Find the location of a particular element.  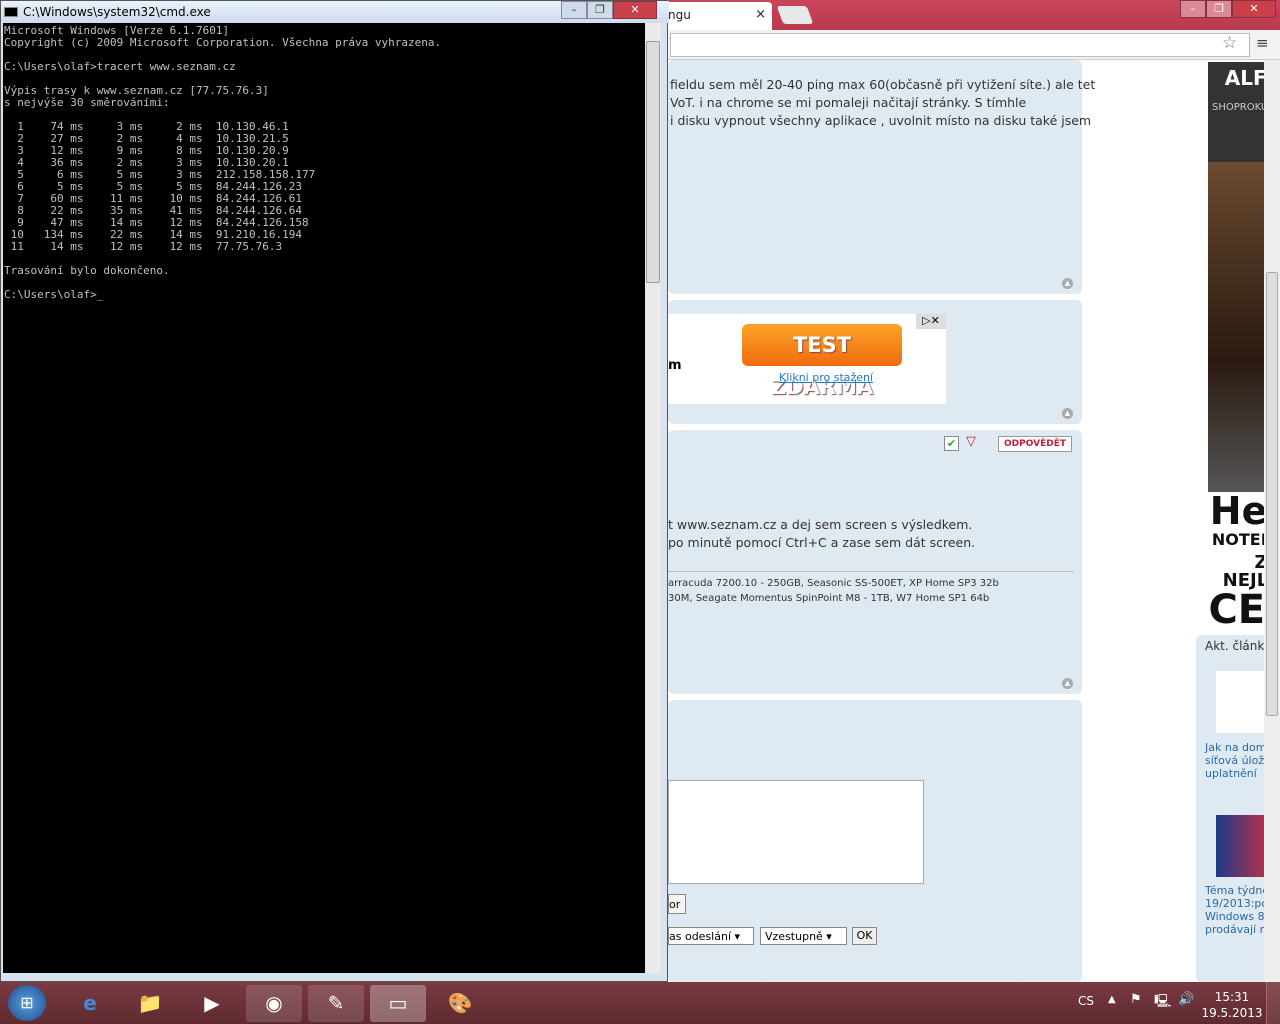

ccleaner-icon: ✎ is located at coordinates (336, 1003).